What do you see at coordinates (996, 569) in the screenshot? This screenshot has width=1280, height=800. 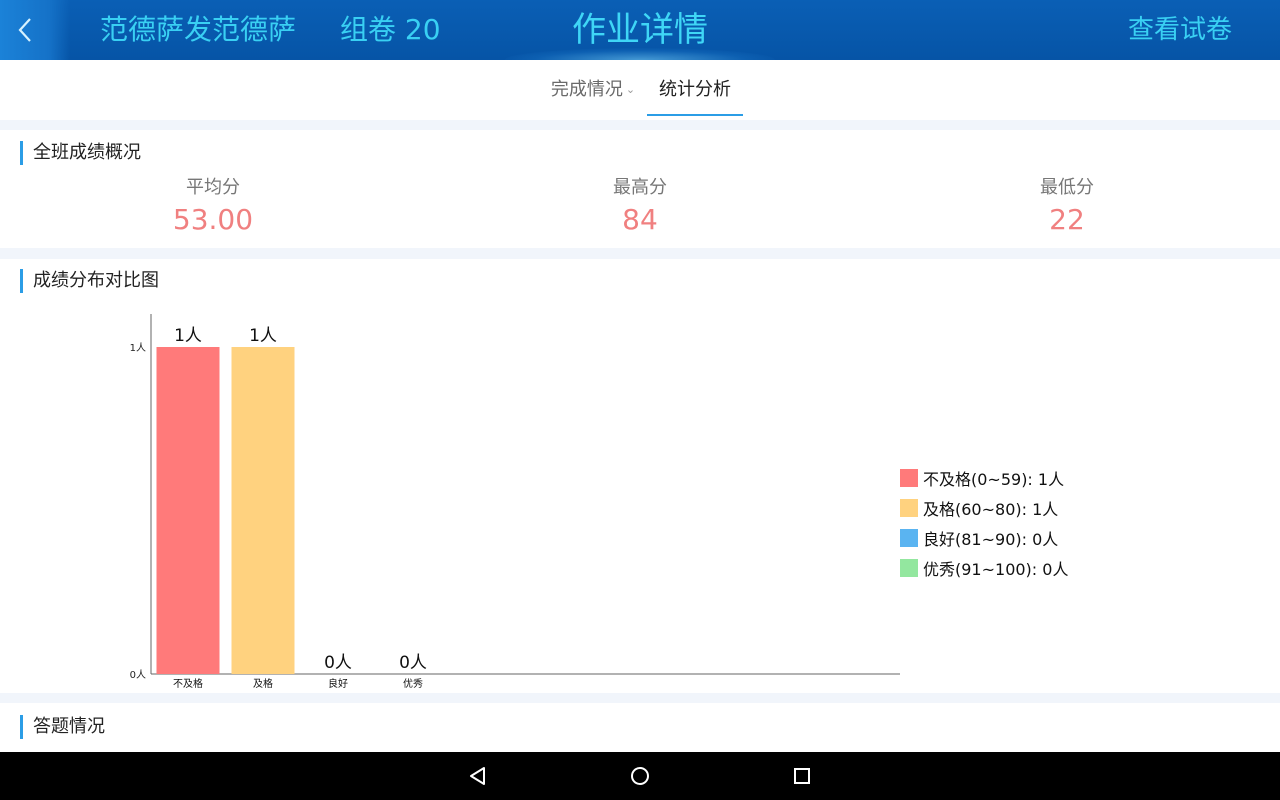 I see `legend-label: 优秀(91~100): 0人` at bounding box center [996, 569].